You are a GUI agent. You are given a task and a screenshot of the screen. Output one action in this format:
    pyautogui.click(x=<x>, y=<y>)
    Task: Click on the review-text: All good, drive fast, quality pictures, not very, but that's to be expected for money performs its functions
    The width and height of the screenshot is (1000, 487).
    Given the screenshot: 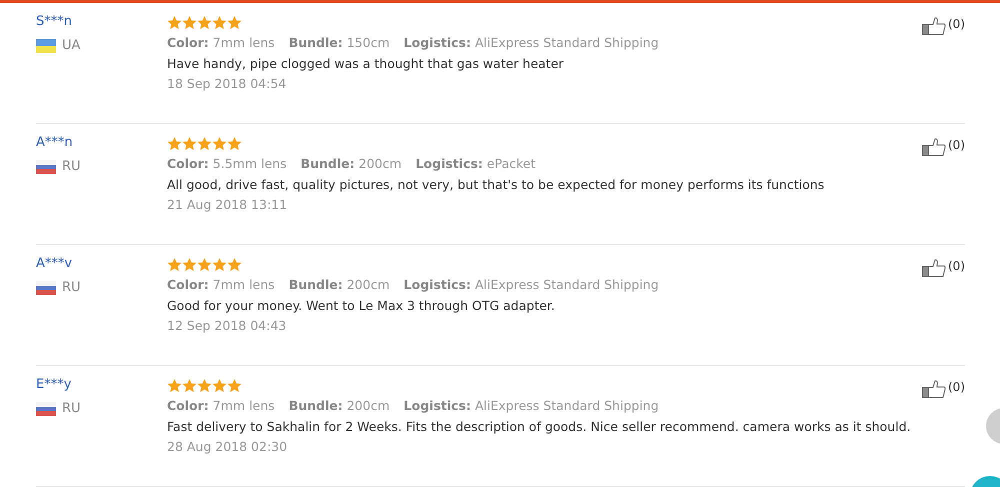 What is the action you would take?
    pyautogui.click(x=496, y=184)
    